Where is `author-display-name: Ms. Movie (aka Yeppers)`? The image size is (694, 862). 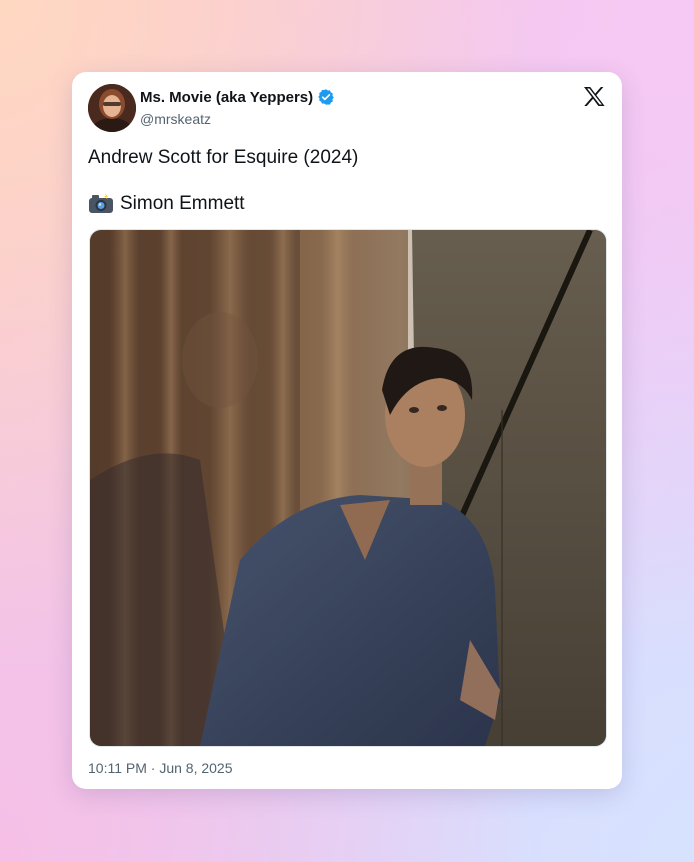 author-display-name: Ms. Movie (aka Yeppers) is located at coordinates (226, 97).